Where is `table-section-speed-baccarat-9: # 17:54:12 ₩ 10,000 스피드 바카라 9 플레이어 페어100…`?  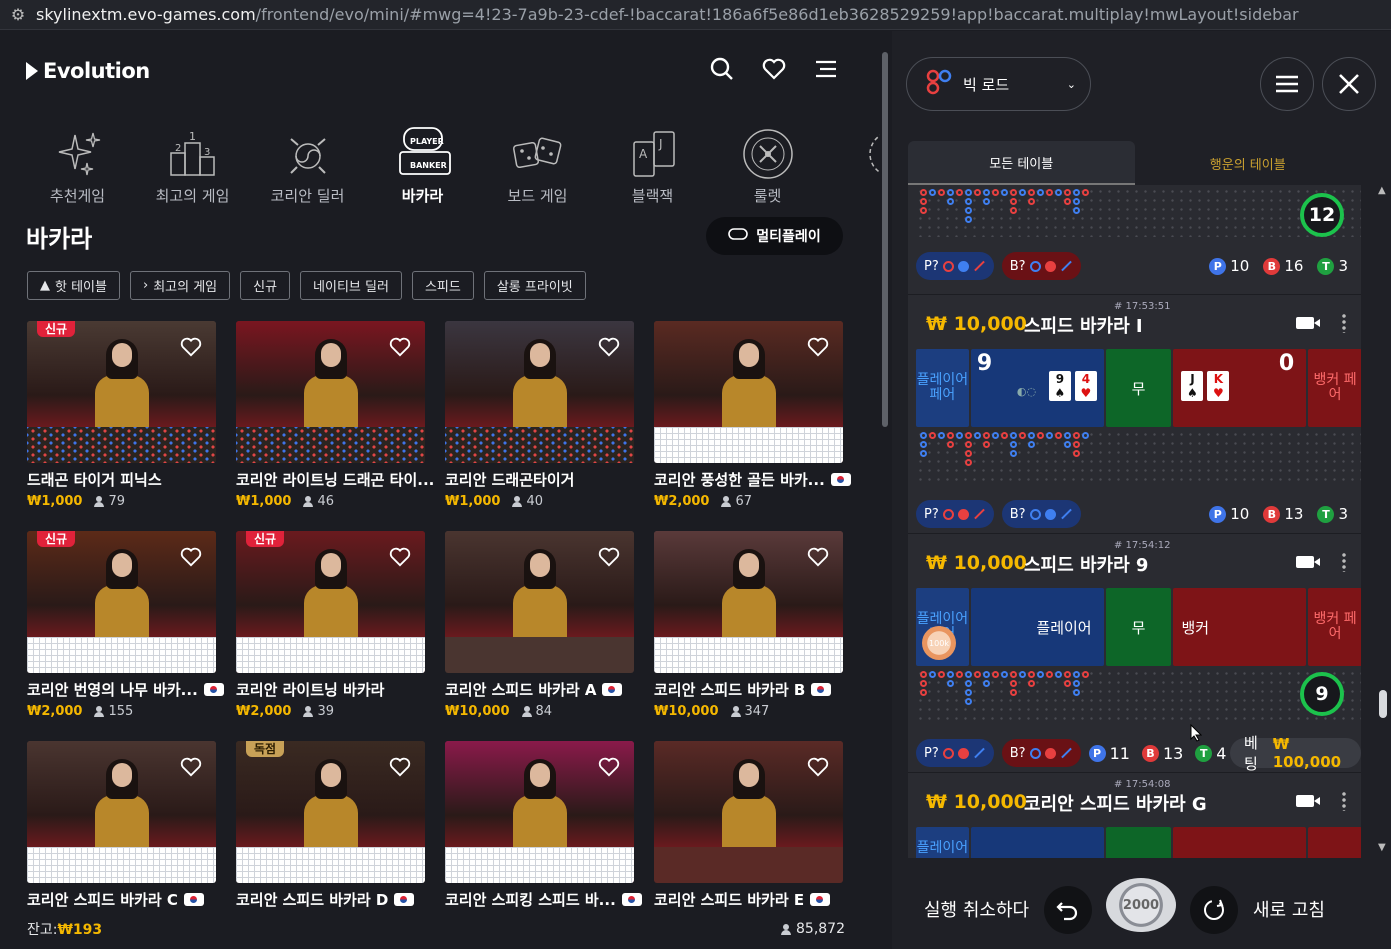 table-section-speed-baccarat-9: # 17:54:12 ₩ 10,000 스피드 바카라 9 플레이어 페어100… is located at coordinates (1134, 653).